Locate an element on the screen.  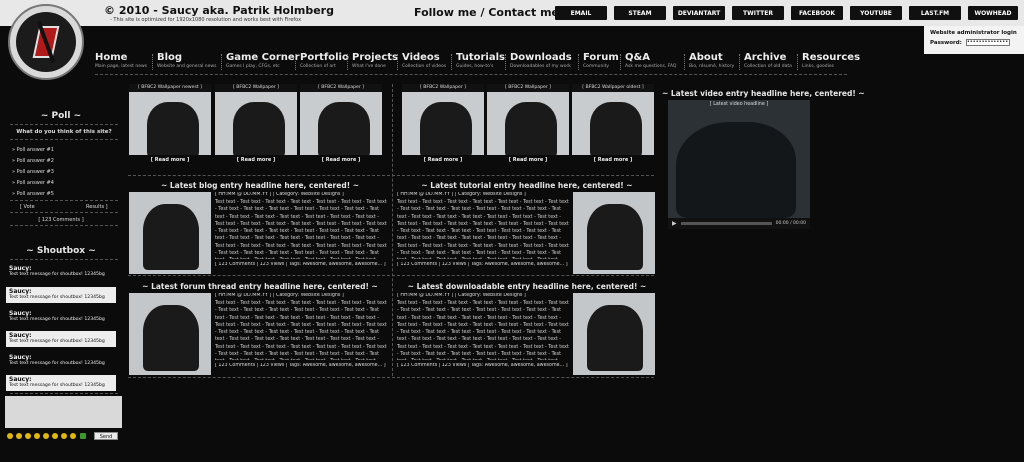
steam-button: STEAM is located at coordinates (640, 13).